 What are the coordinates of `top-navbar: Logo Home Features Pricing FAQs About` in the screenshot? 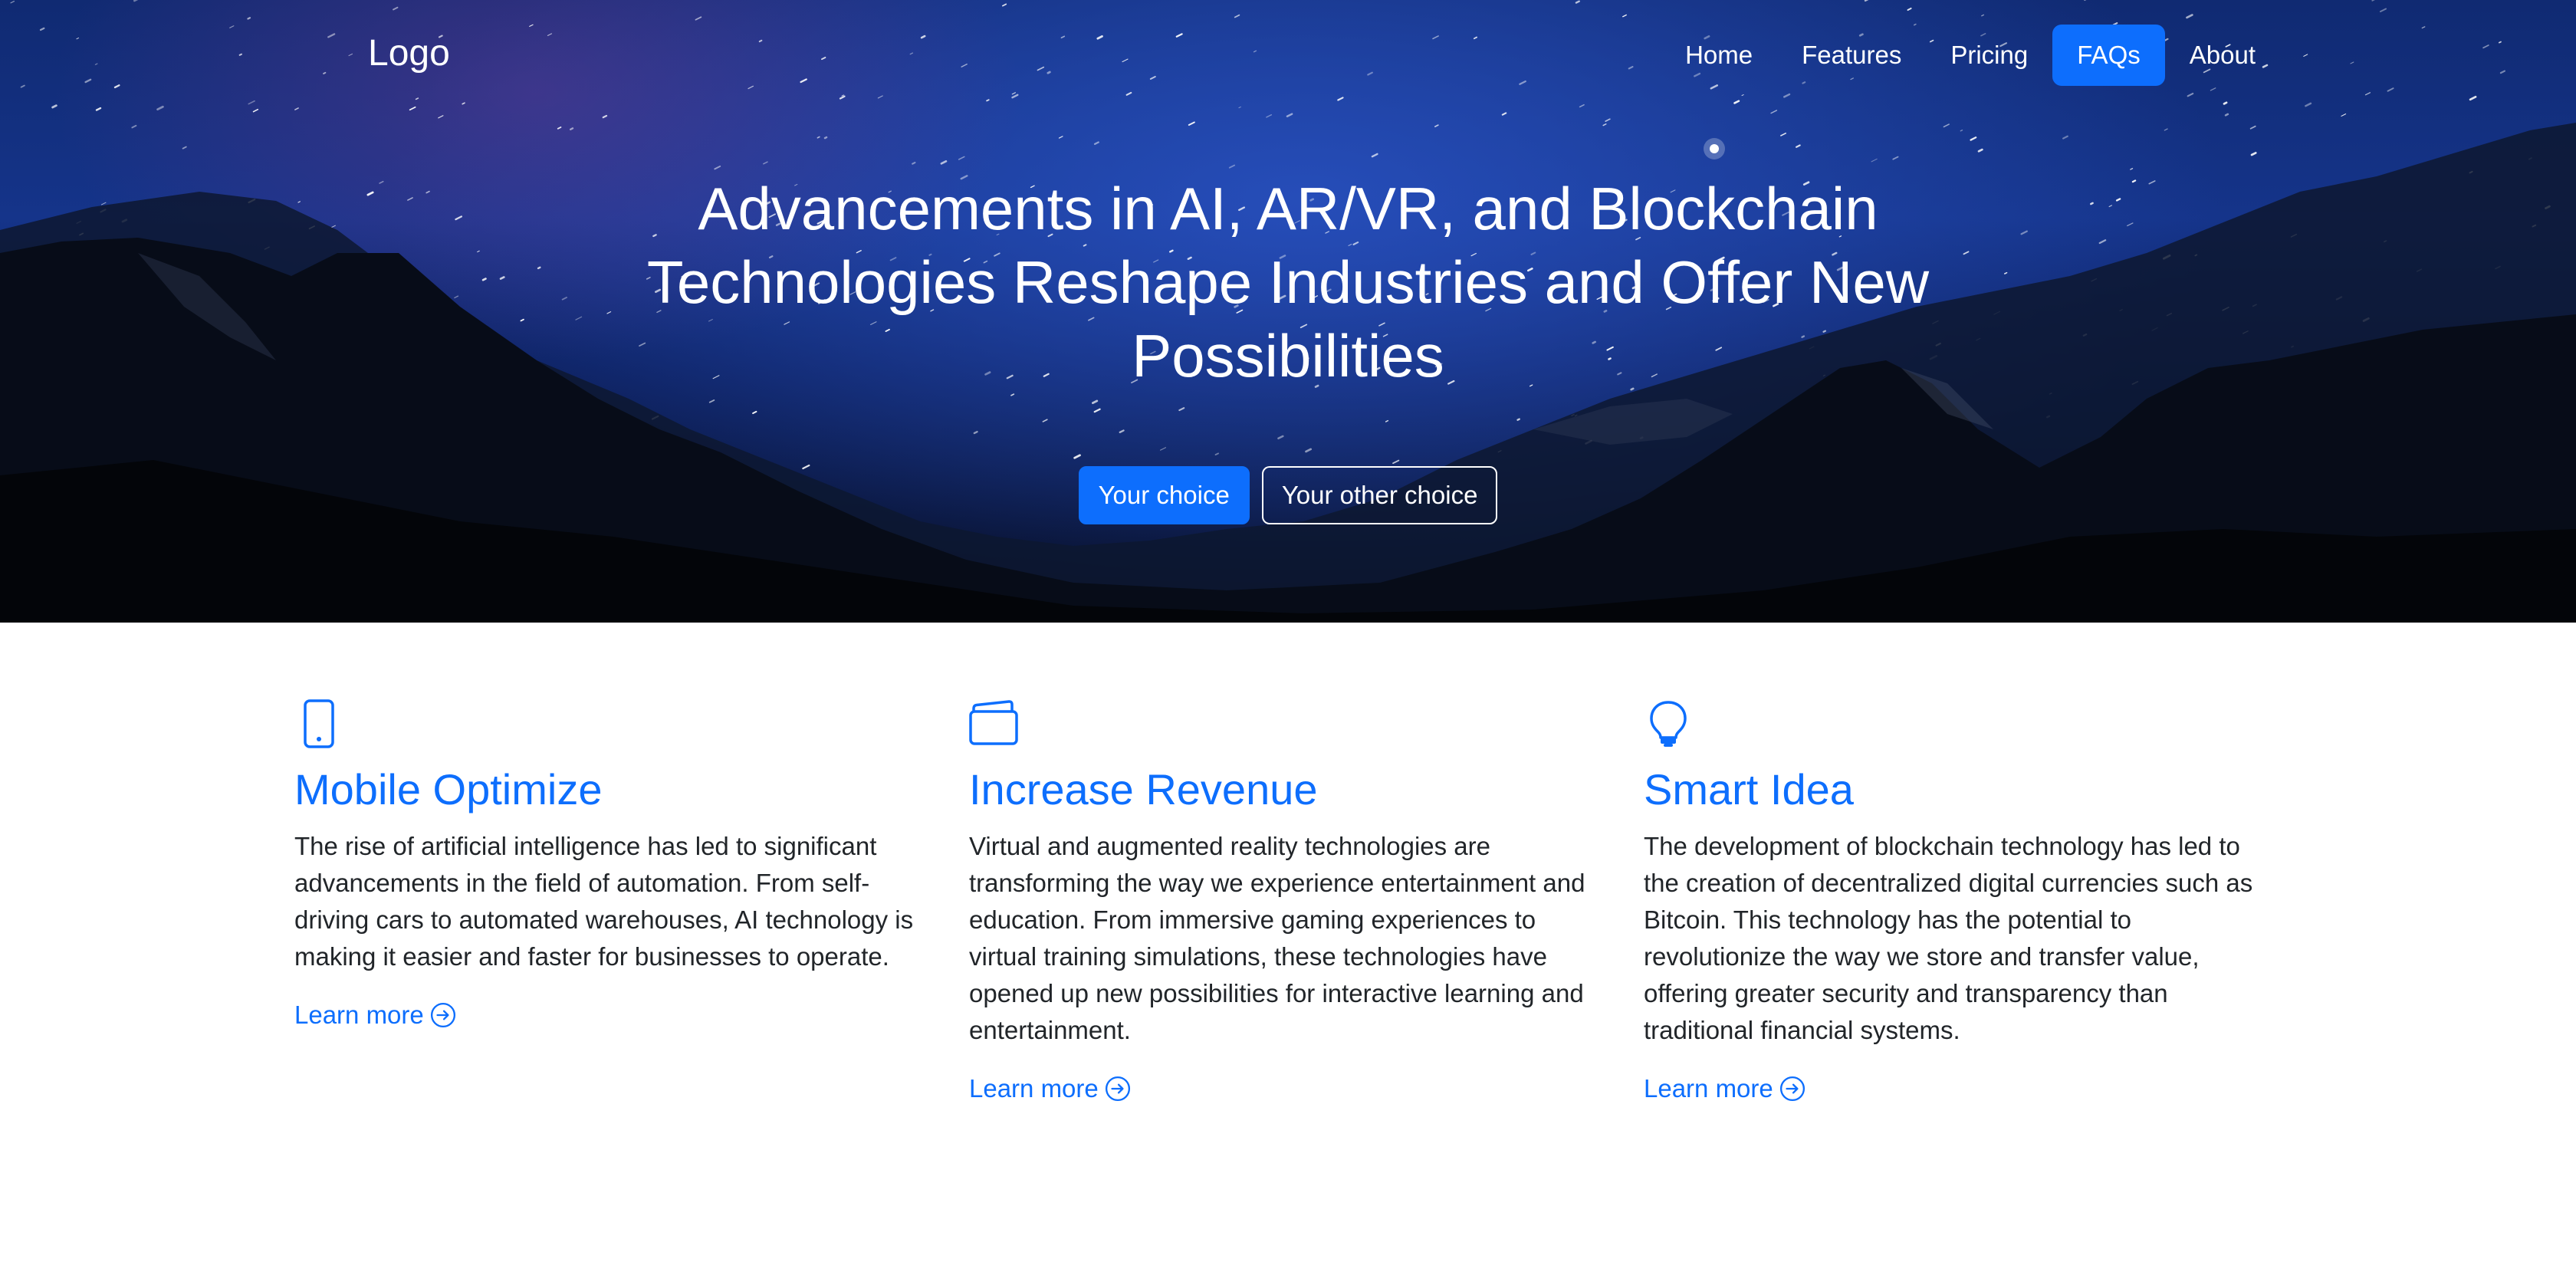 It's located at (1288, 56).